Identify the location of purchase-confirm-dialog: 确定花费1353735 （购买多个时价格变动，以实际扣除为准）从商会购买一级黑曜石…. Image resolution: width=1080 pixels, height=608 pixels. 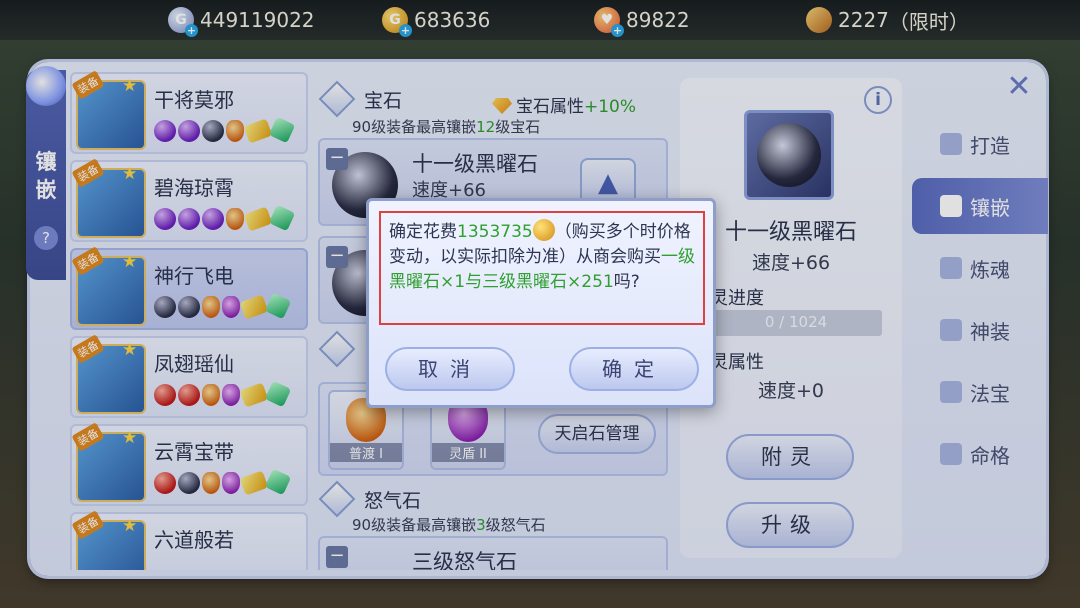
(541, 303).